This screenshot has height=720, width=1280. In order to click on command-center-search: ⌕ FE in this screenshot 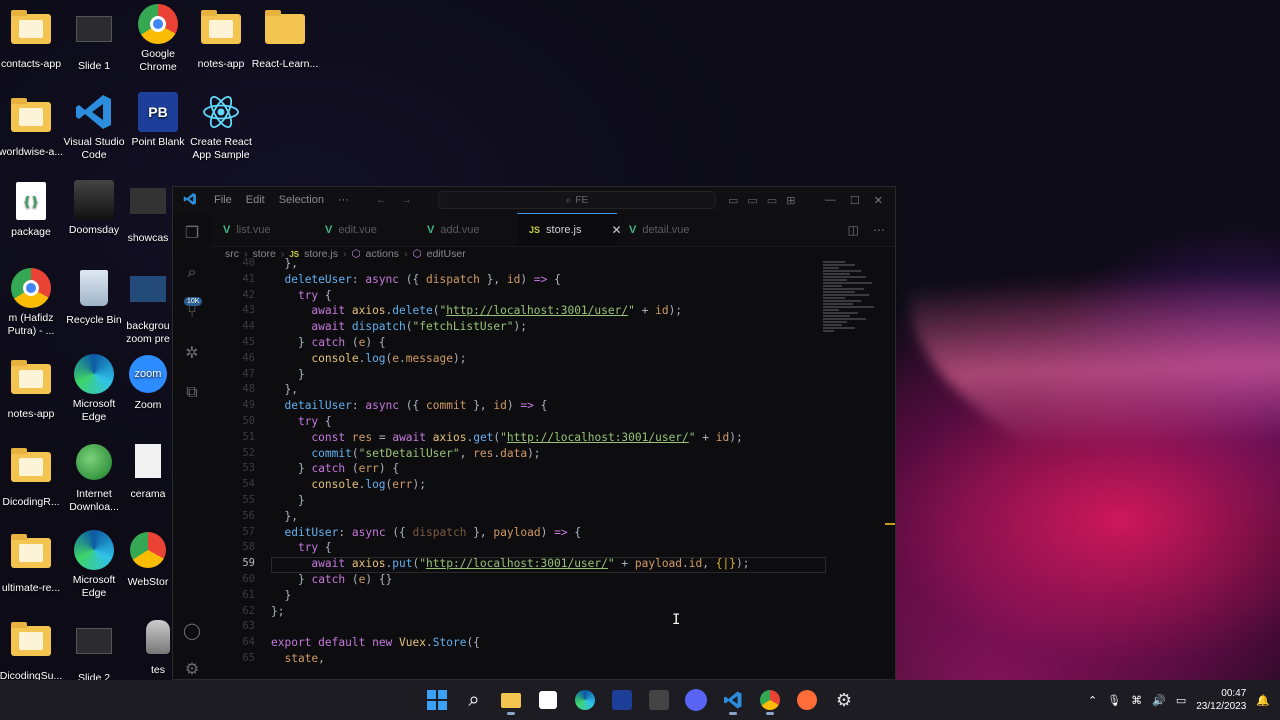, I will do `click(576, 200)`.